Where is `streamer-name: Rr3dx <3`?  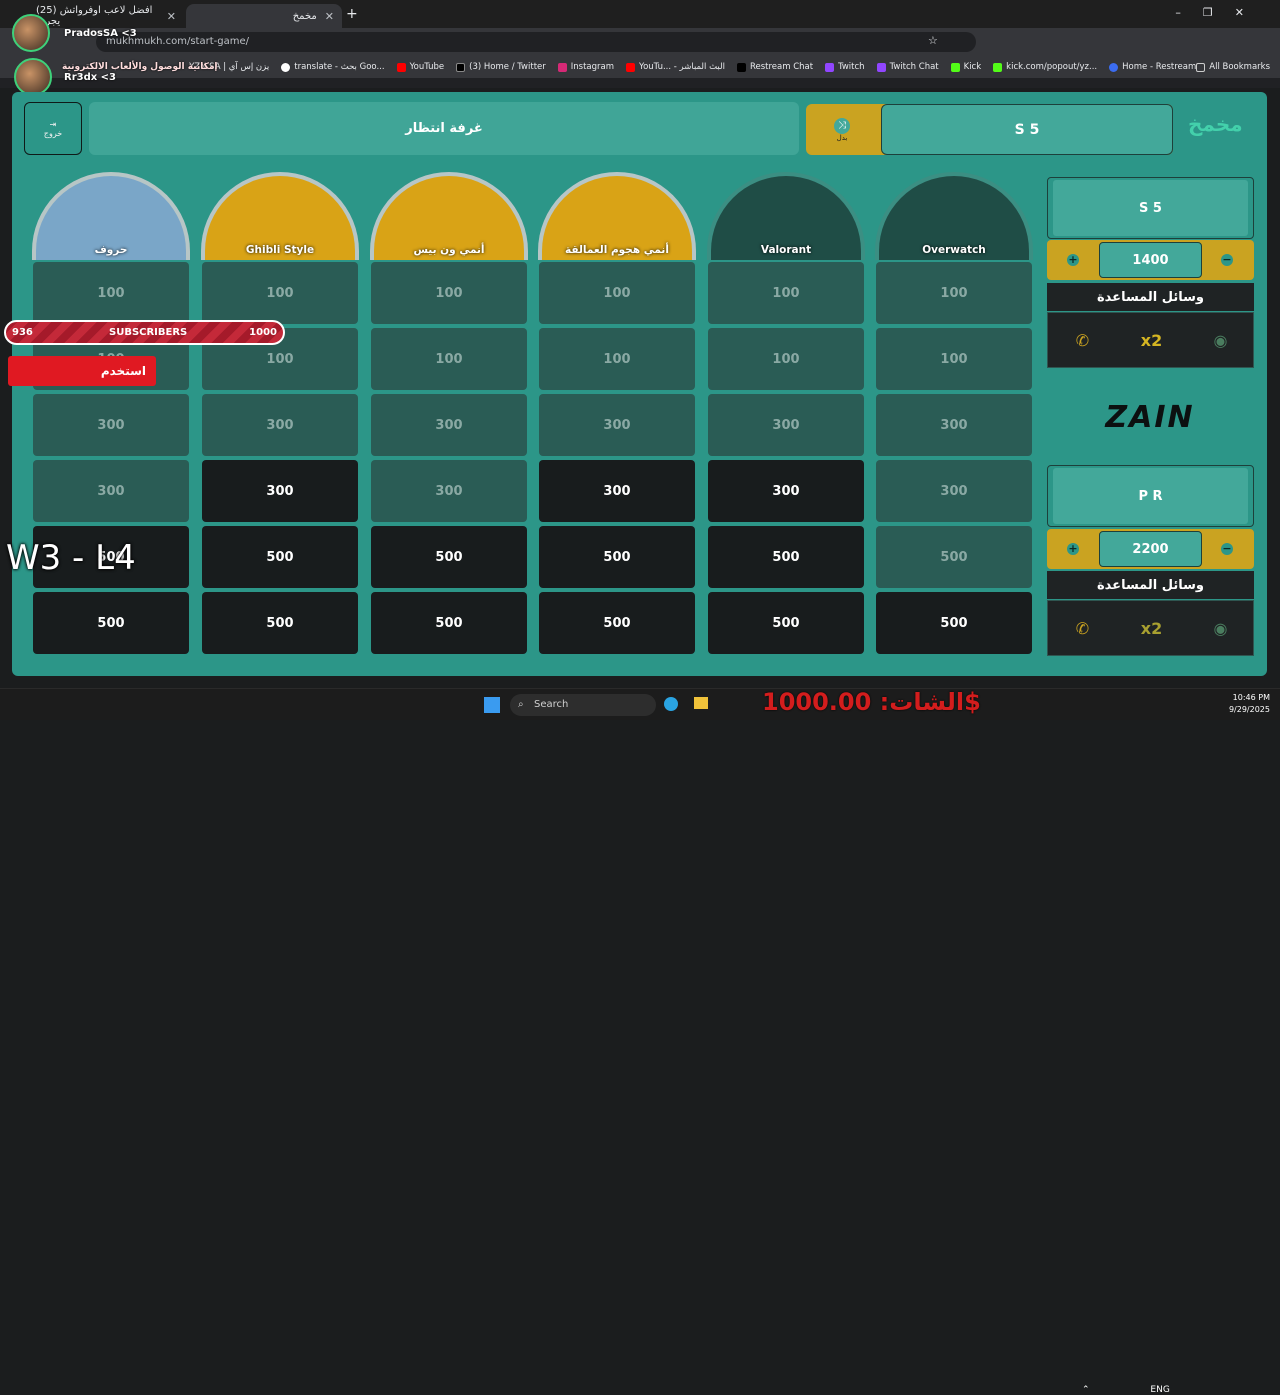
streamer-name: Rr3dx <3 is located at coordinates (90, 77).